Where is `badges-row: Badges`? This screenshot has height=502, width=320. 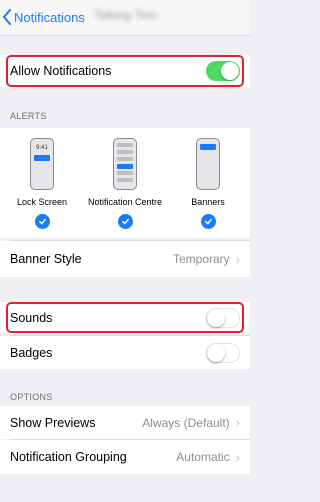
badges-row: Badges is located at coordinates (125, 352).